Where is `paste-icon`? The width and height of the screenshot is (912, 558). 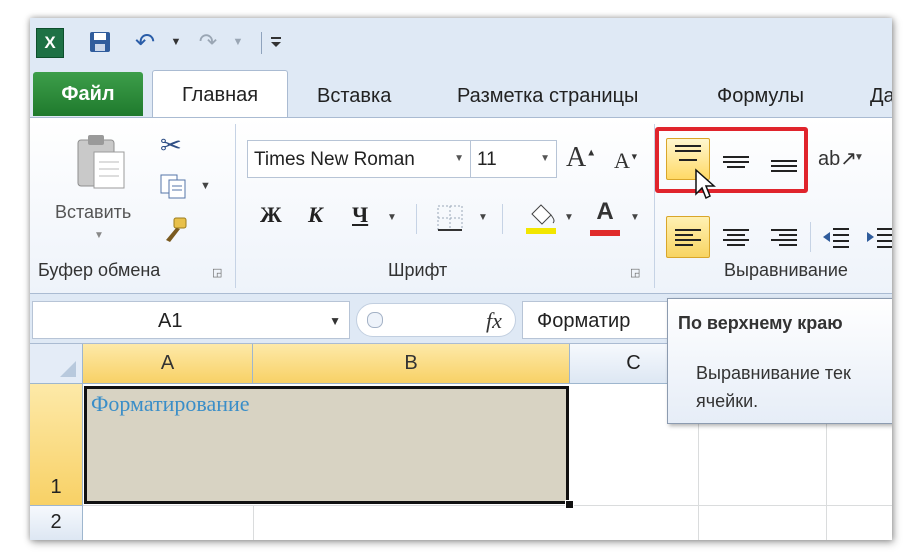
paste-icon is located at coordinates (101, 161).